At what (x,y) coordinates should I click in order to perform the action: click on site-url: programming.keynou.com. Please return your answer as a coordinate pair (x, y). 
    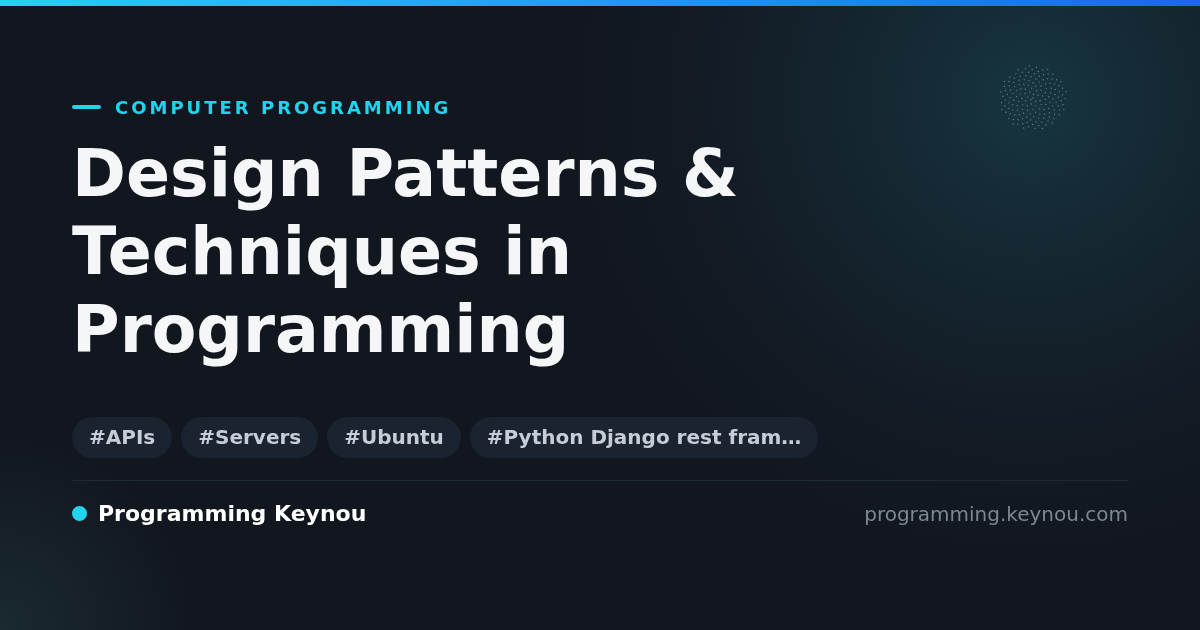
    Looking at the image, I should click on (996, 513).